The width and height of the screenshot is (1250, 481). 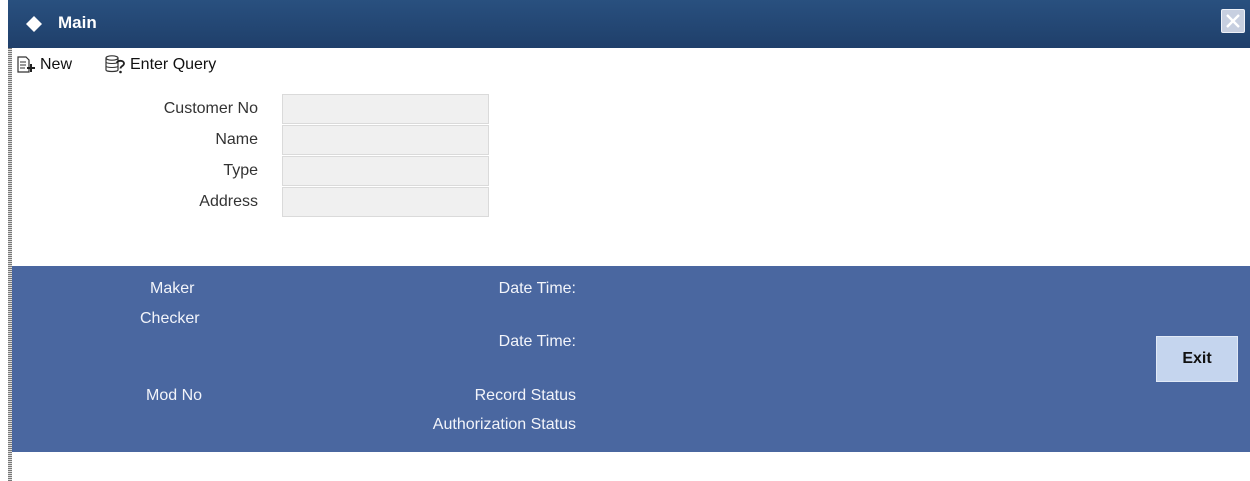 What do you see at coordinates (537, 341) in the screenshot?
I see `checker-date-time-label: Date Time:` at bounding box center [537, 341].